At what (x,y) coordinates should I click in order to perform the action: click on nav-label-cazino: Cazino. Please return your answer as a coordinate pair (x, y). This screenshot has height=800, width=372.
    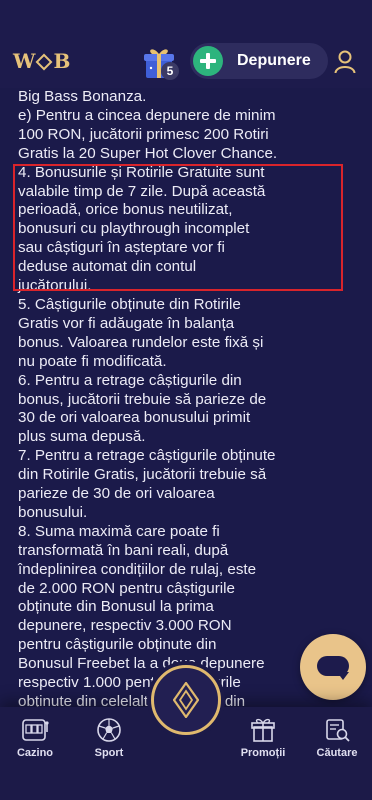
    Looking at the image, I should click on (35, 753).